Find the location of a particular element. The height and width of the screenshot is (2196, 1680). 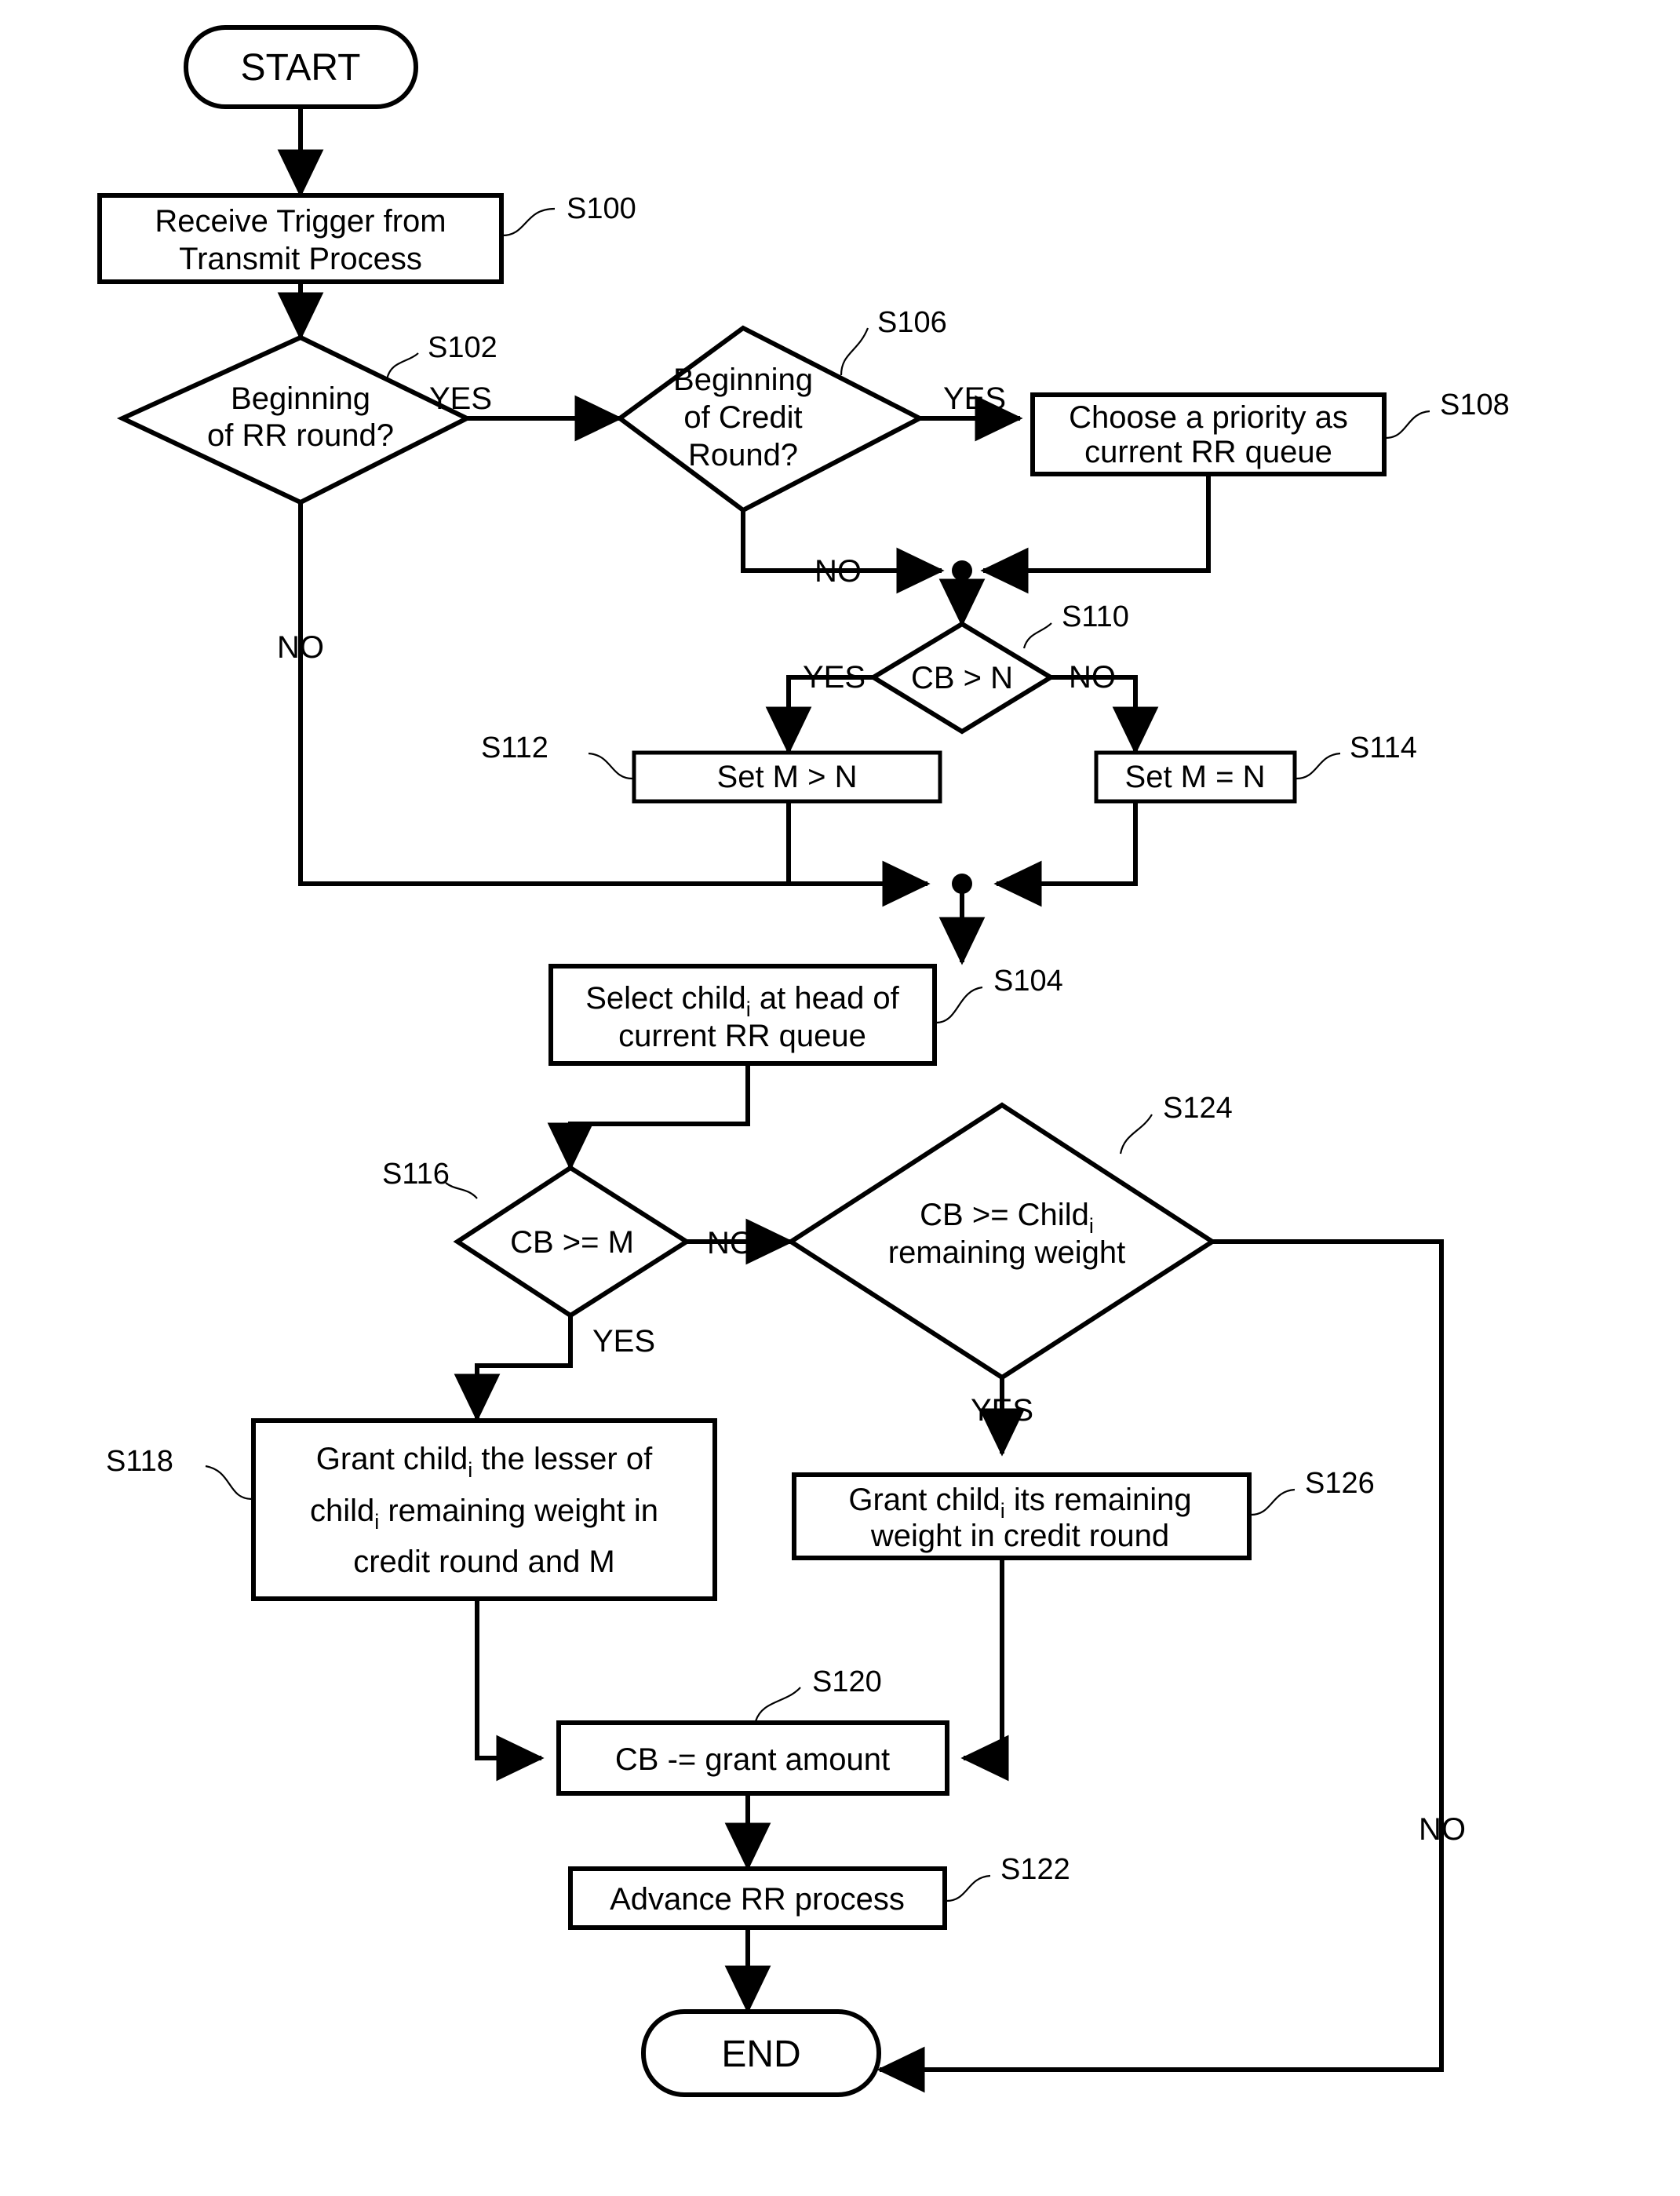

node-s114: Set M = N is located at coordinates (1195, 777).